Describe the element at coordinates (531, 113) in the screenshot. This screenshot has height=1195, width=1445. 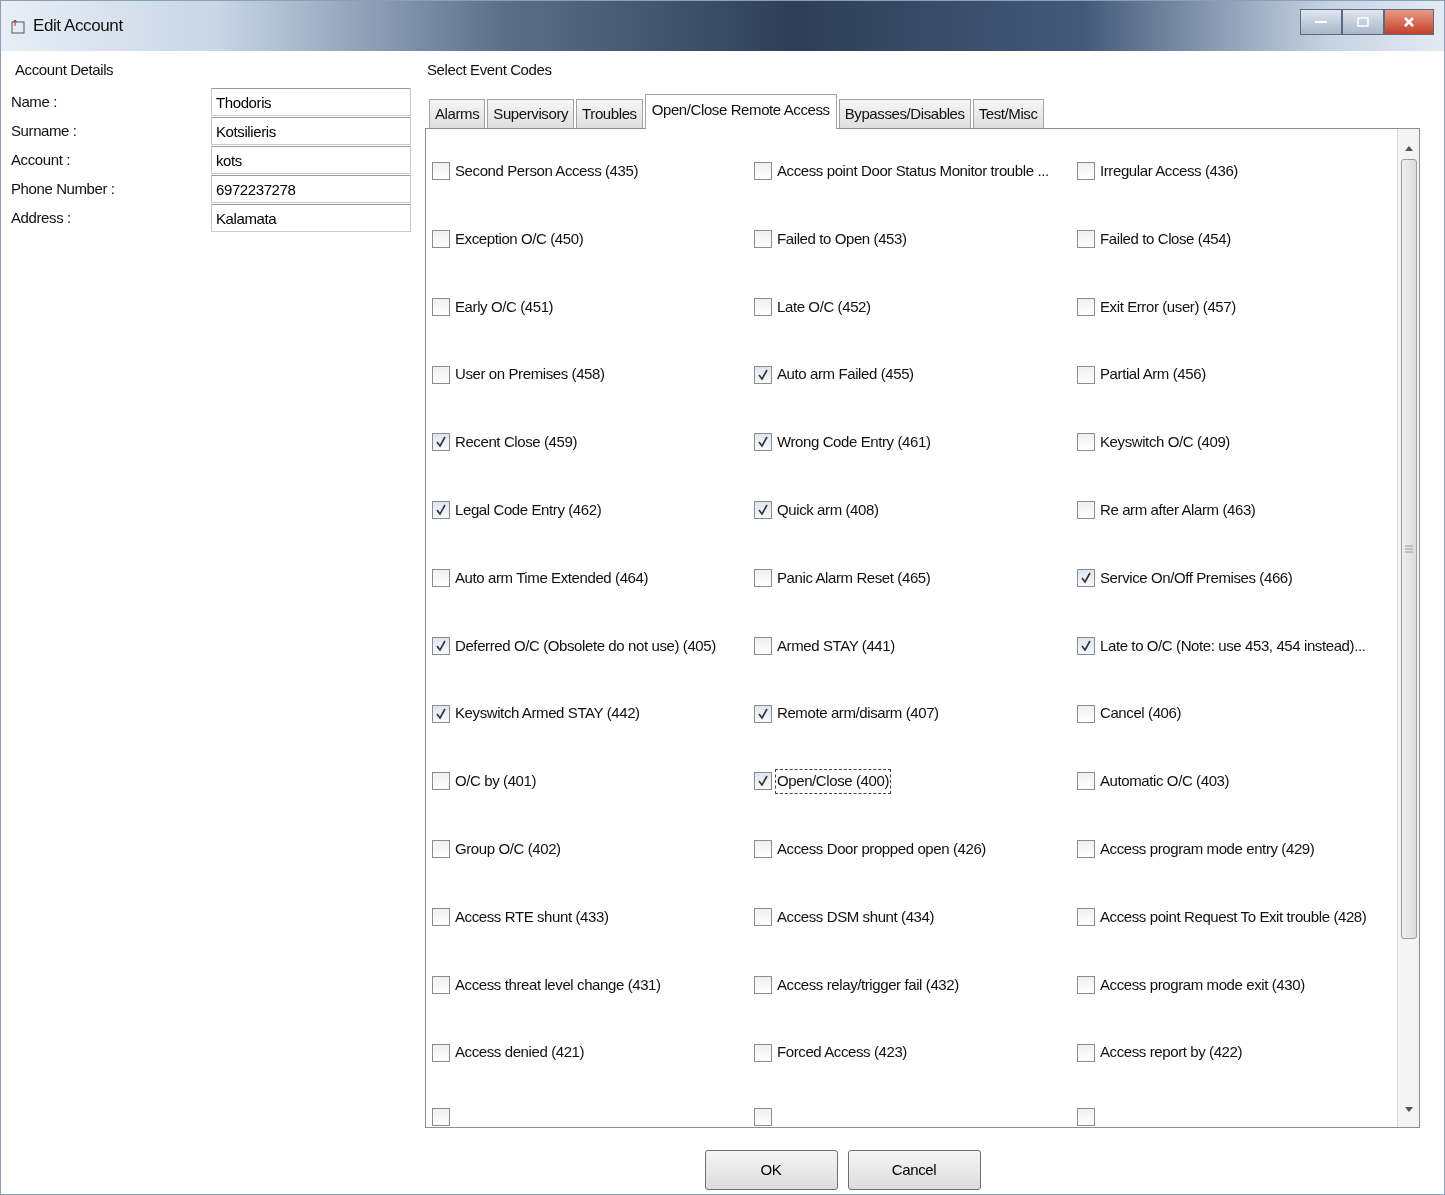
I see `tab: Supervisory` at that location.